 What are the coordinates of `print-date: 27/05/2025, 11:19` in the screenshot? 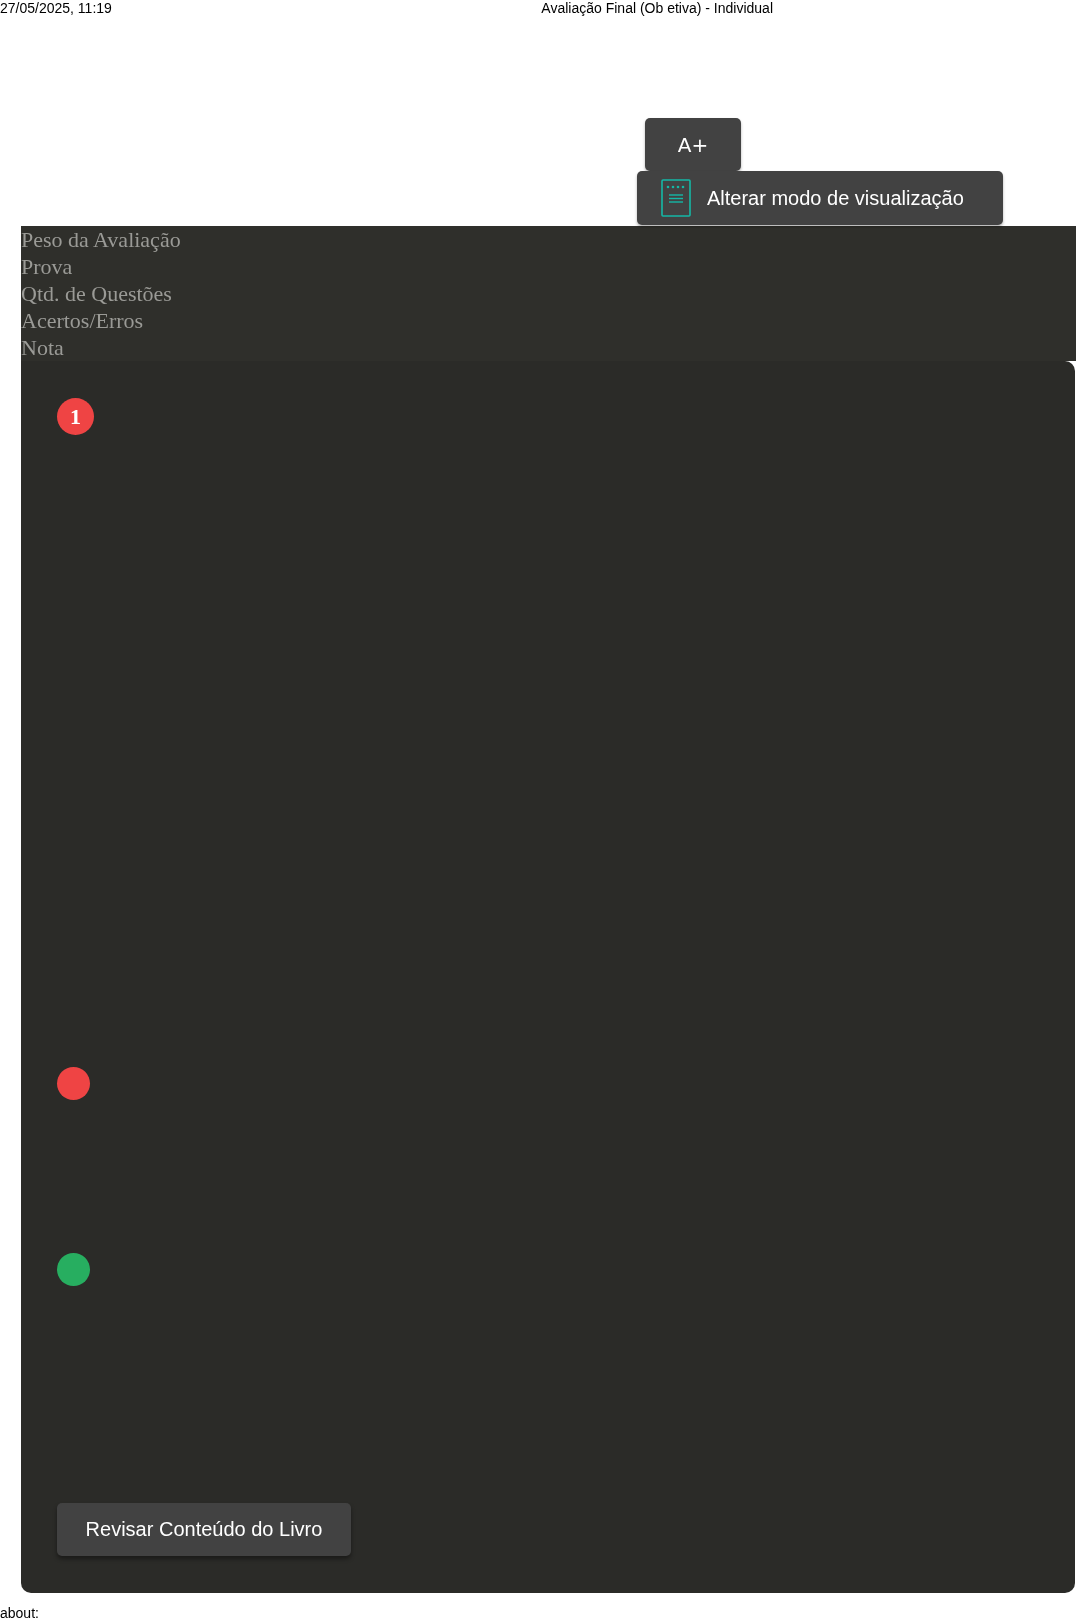 It's located at (56, 8).